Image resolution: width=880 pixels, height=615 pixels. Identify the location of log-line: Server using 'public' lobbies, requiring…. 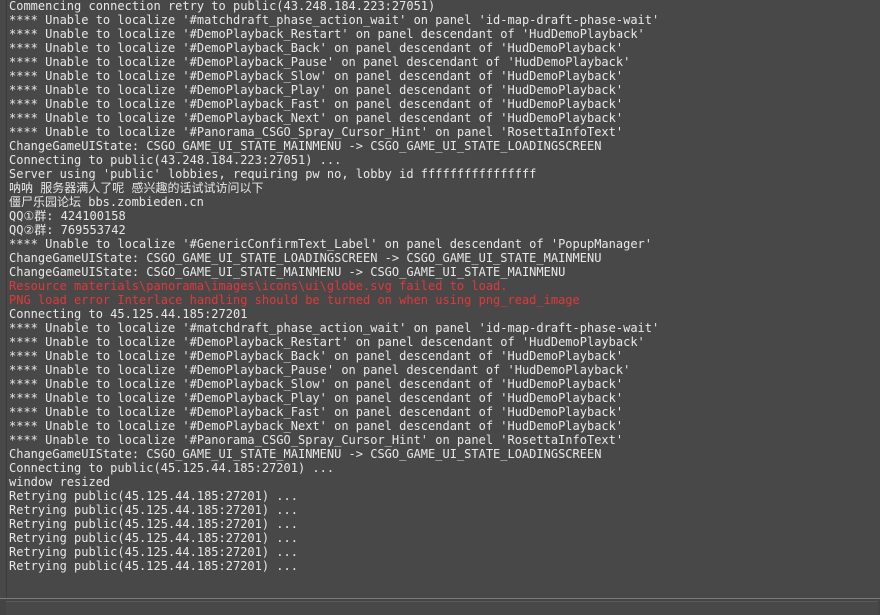
(273, 174).